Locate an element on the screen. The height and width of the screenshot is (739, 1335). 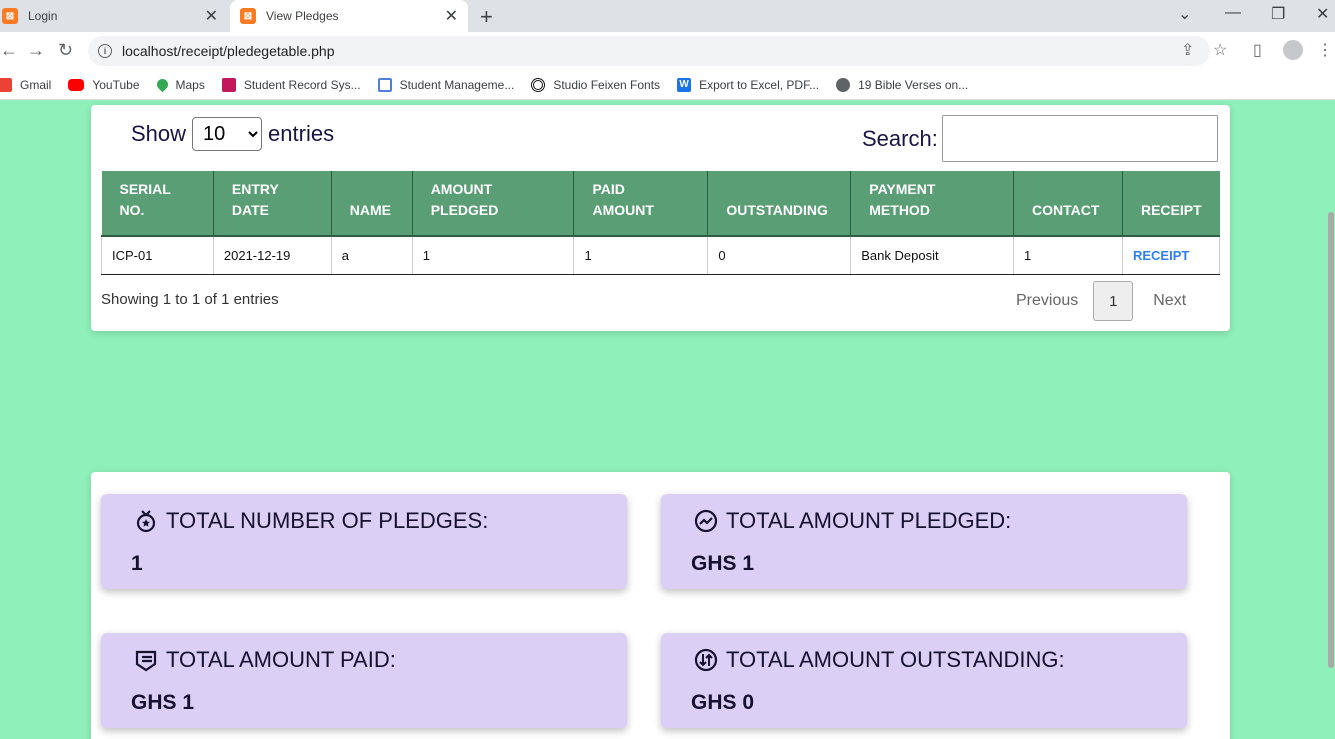
cell-entry-date: 2021-12-19 is located at coordinates (272, 255).